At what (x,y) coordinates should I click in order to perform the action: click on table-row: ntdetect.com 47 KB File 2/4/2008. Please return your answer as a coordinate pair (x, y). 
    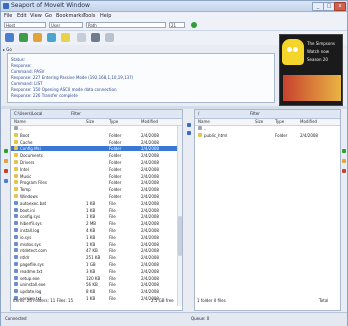
    Looking at the image, I should click on (96, 250).